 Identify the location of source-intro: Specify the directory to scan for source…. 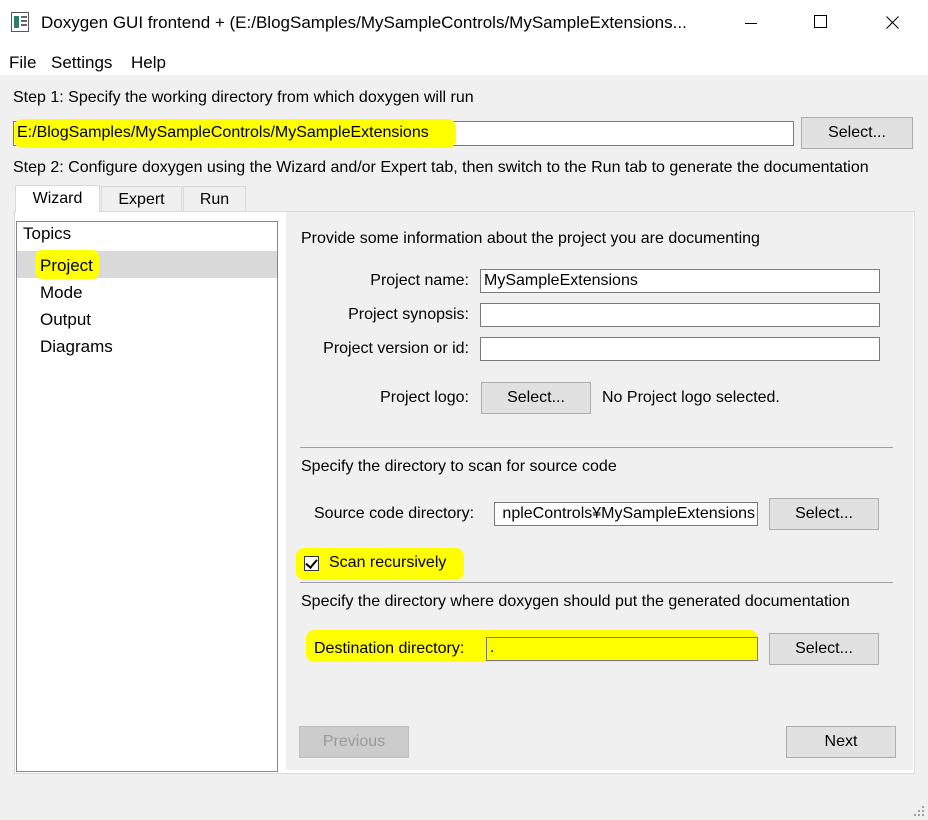
(459, 466).